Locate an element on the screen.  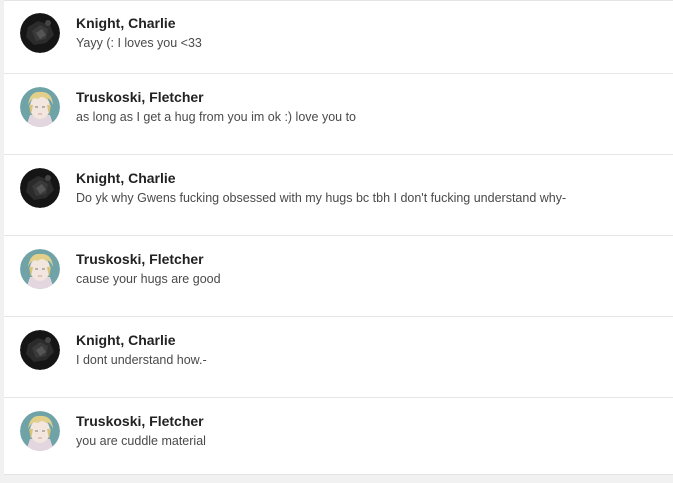
message-text: Yayy (: I loves you <33 is located at coordinates (139, 43).